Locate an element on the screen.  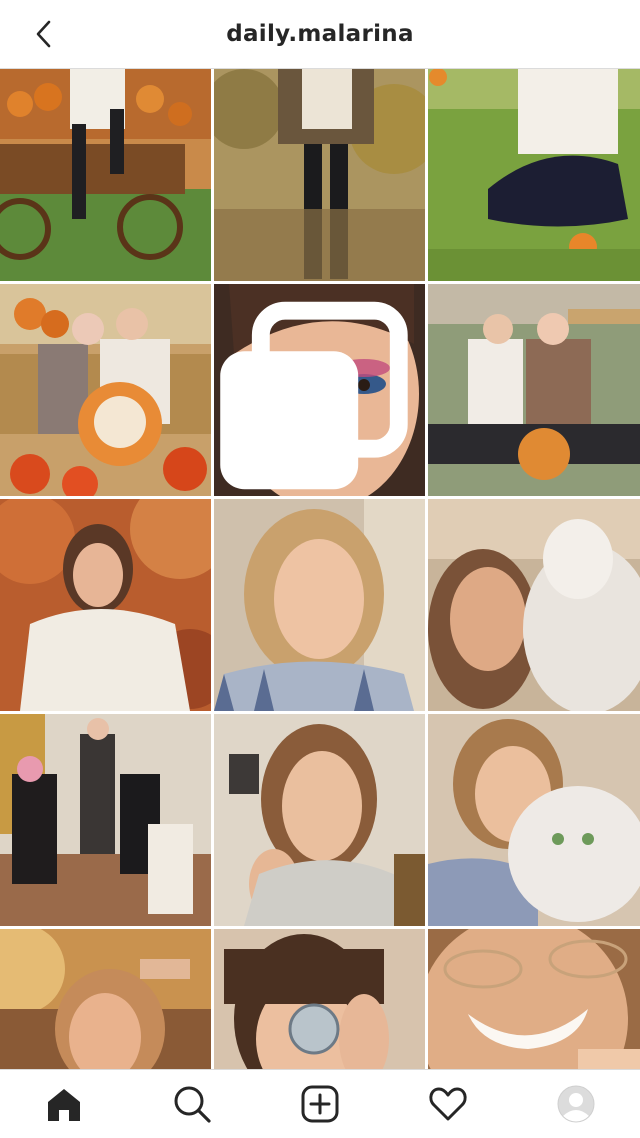
nav-search-button is located at coordinates (192, 1104).